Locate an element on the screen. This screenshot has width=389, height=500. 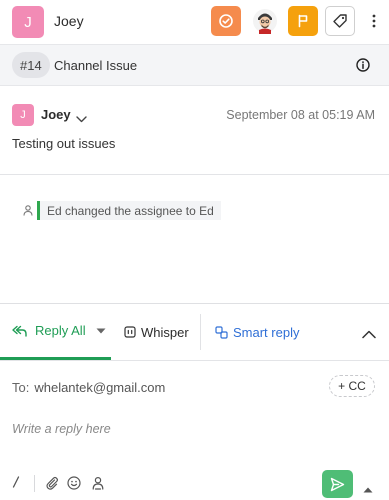
message-options-toggle is located at coordinates (81, 119).